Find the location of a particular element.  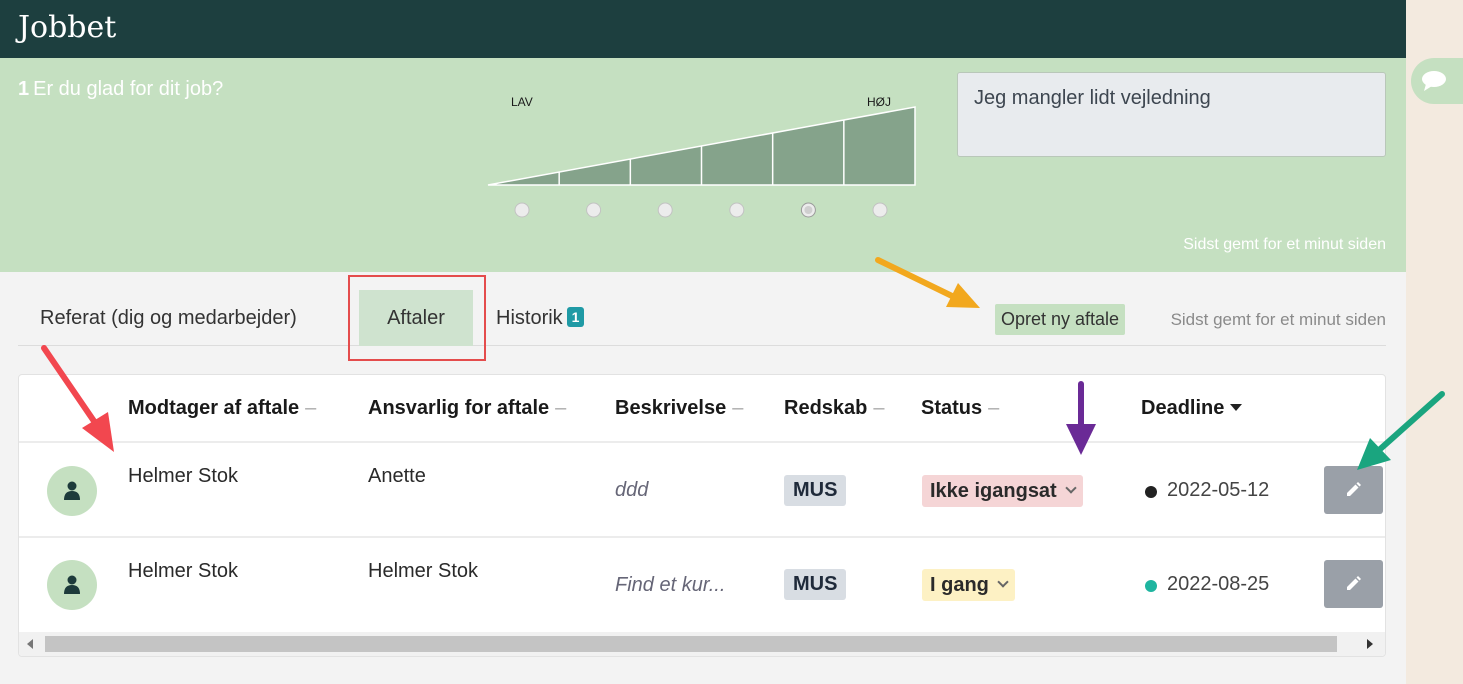

header-divider is located at coordinates (702, 442).